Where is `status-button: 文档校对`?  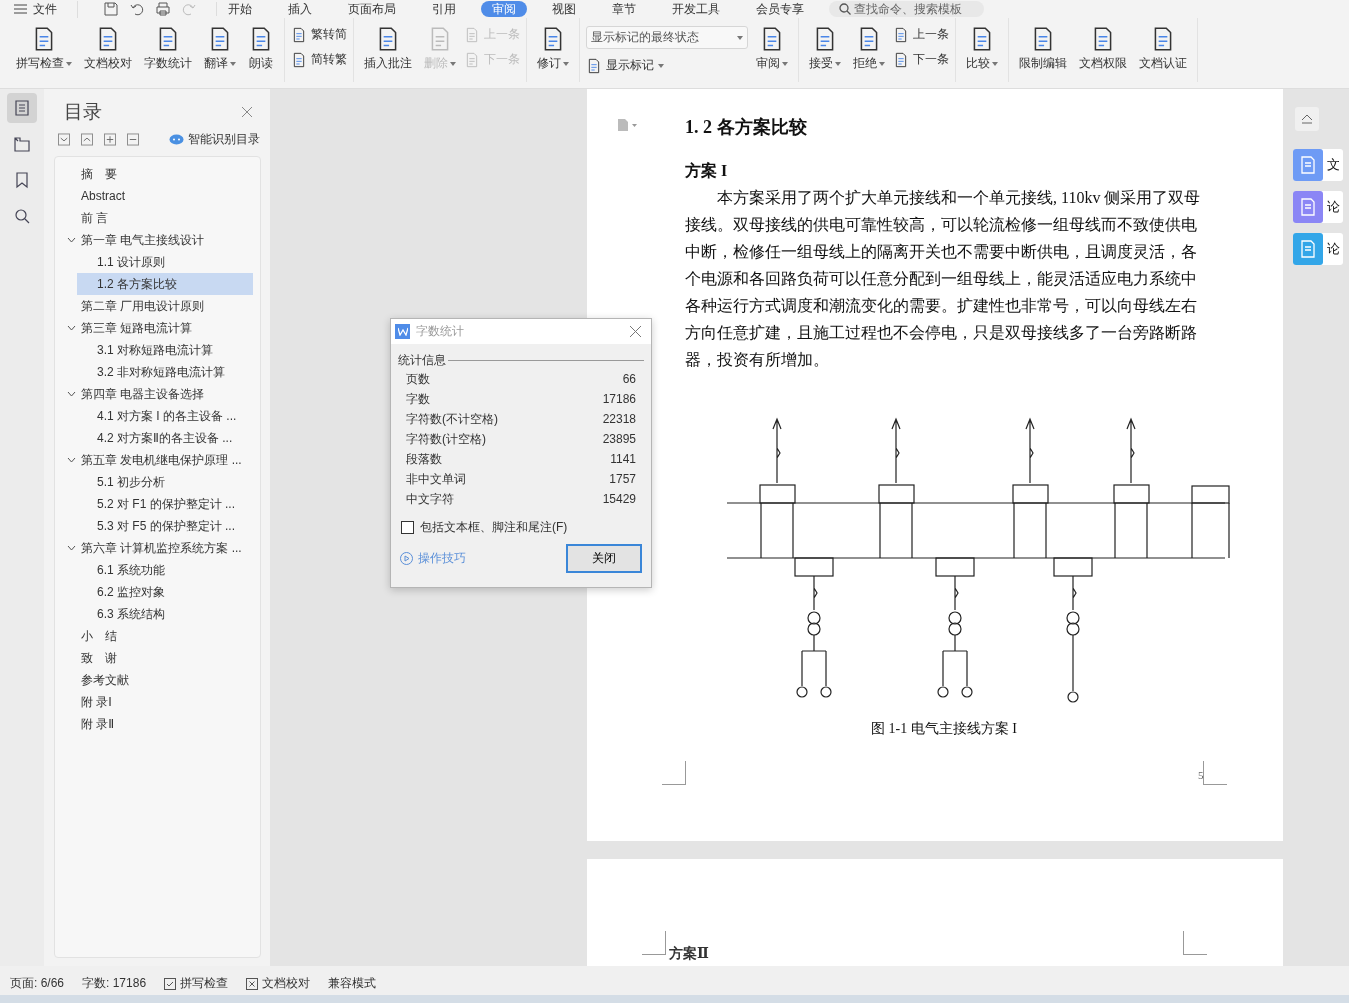 status-button: 文档校对 is located at coordinates (278, 983).